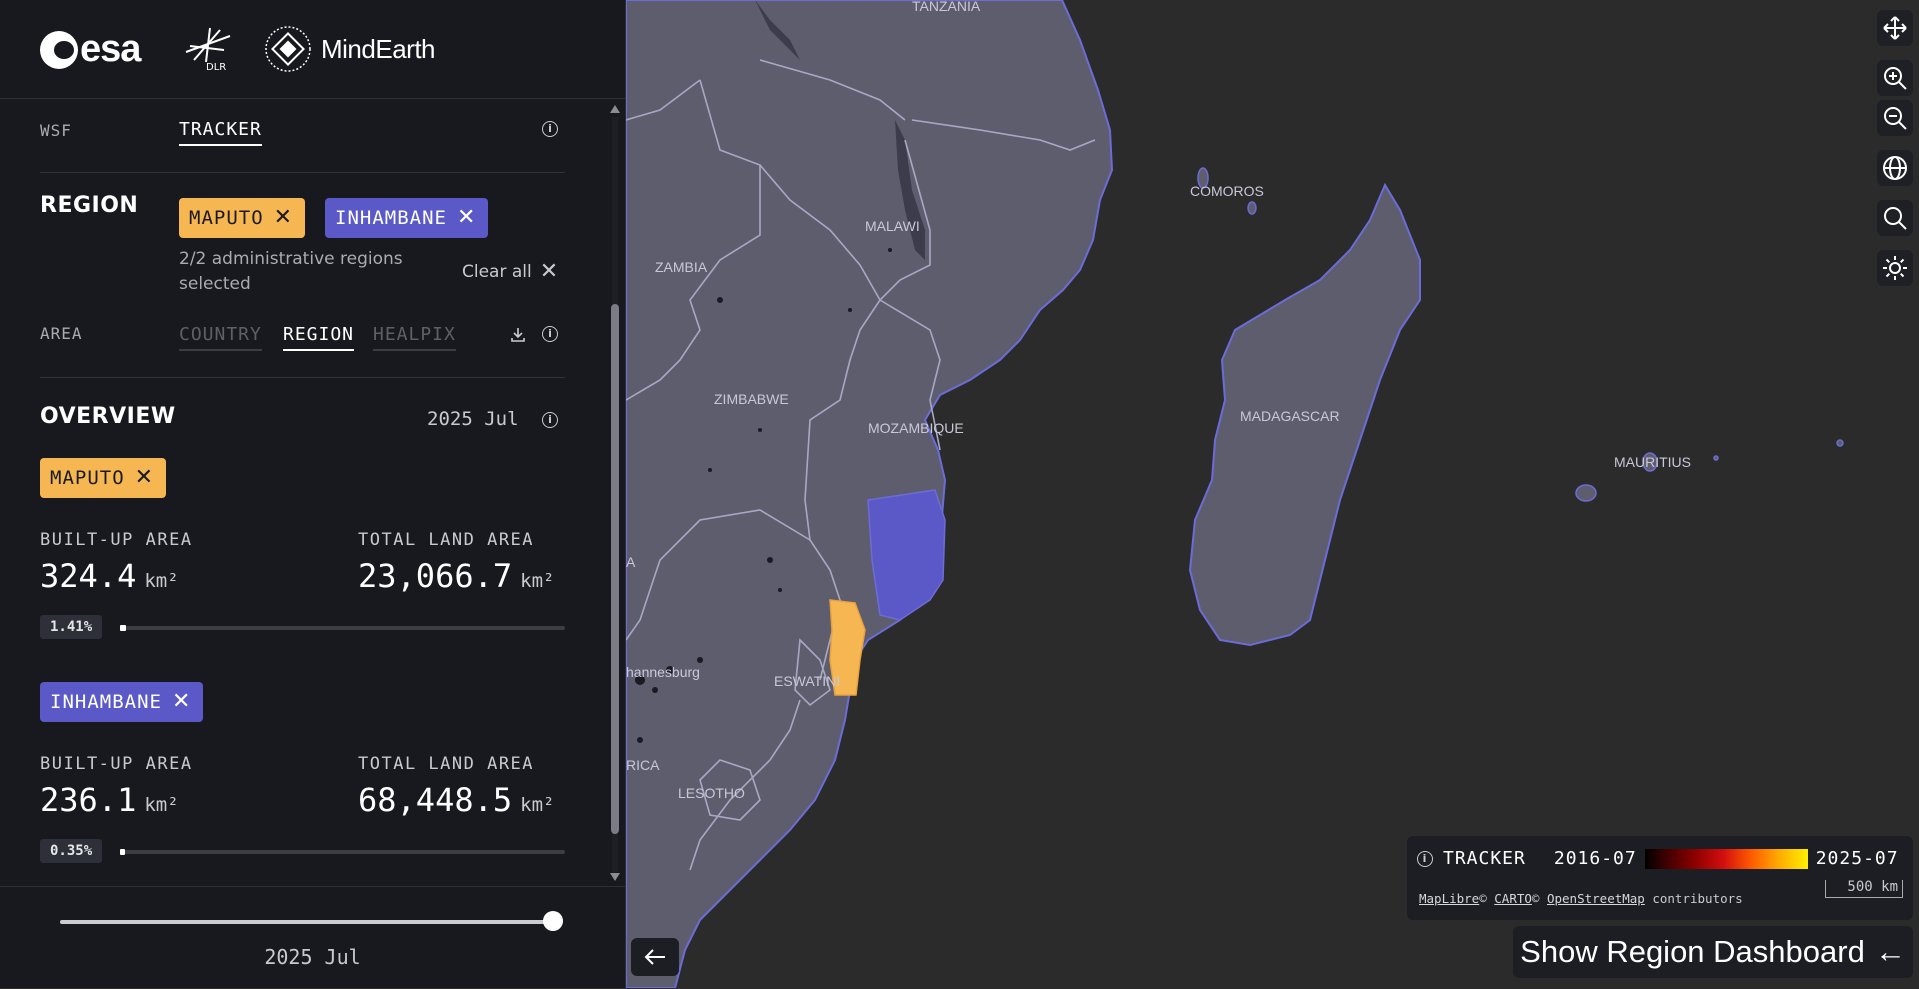 This screenshot has width=1919, height=989. Describe the element at coordinates (216, 67) in the screenshot. I see `dlr-logo-text: DLR` at that location.